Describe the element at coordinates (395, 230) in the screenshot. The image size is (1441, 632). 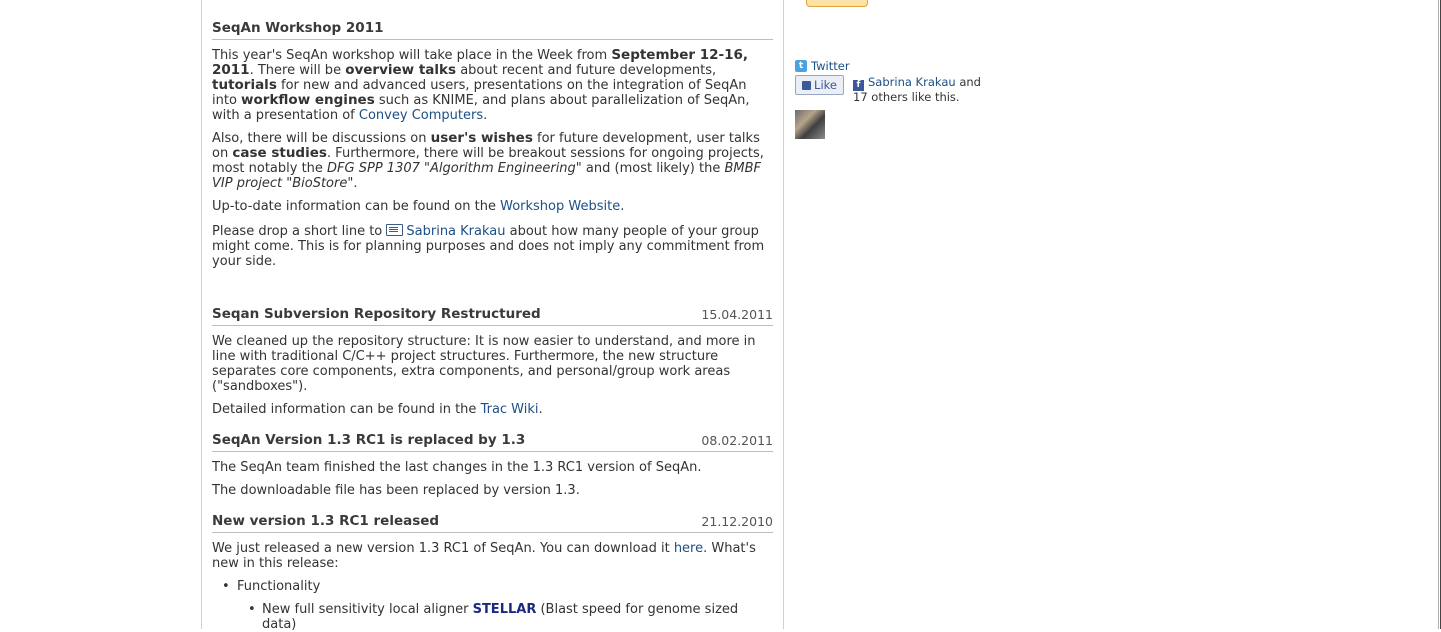
I see `mail-icon` at that location.